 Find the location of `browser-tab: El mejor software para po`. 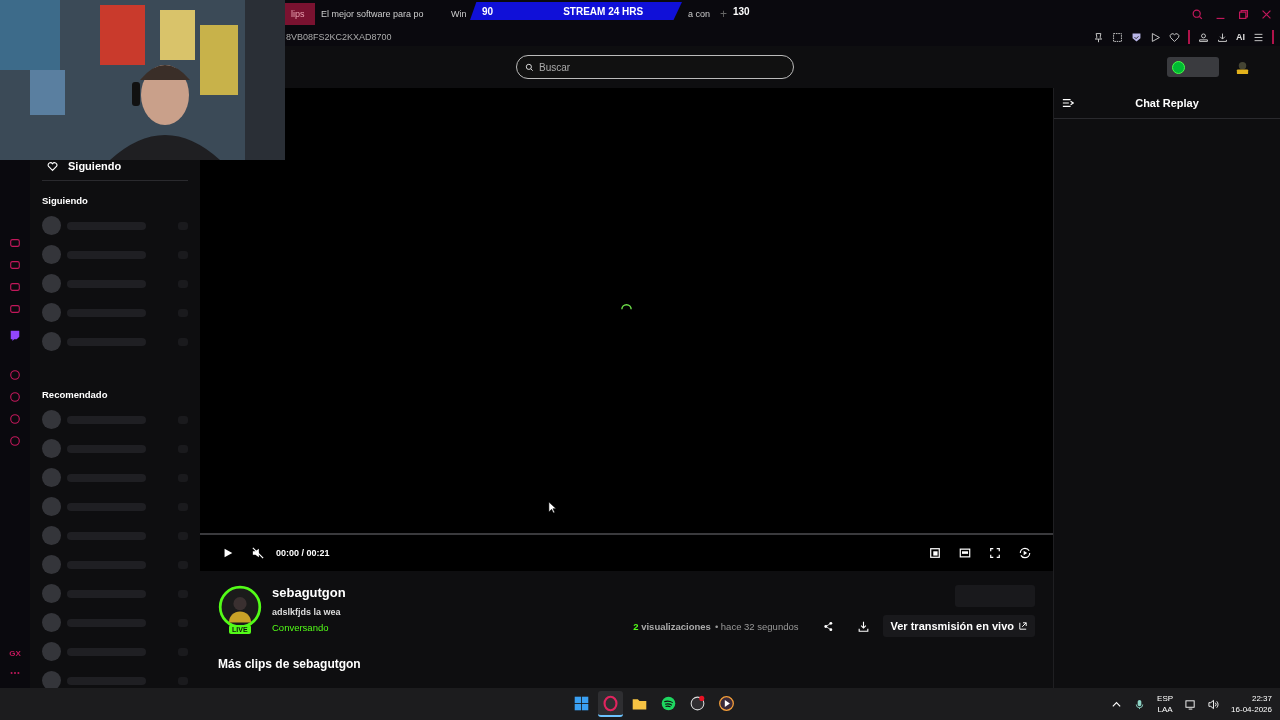

browser-tab: El mejor software para po is located at coordinates (380, 14).